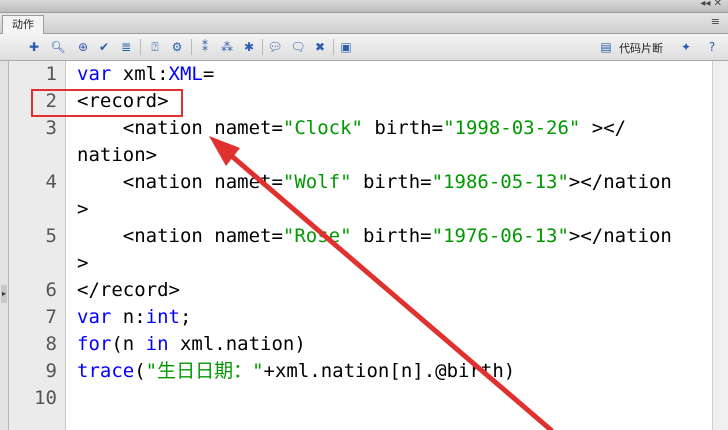  I want to click on code-token: nation>, so click(117, 155).